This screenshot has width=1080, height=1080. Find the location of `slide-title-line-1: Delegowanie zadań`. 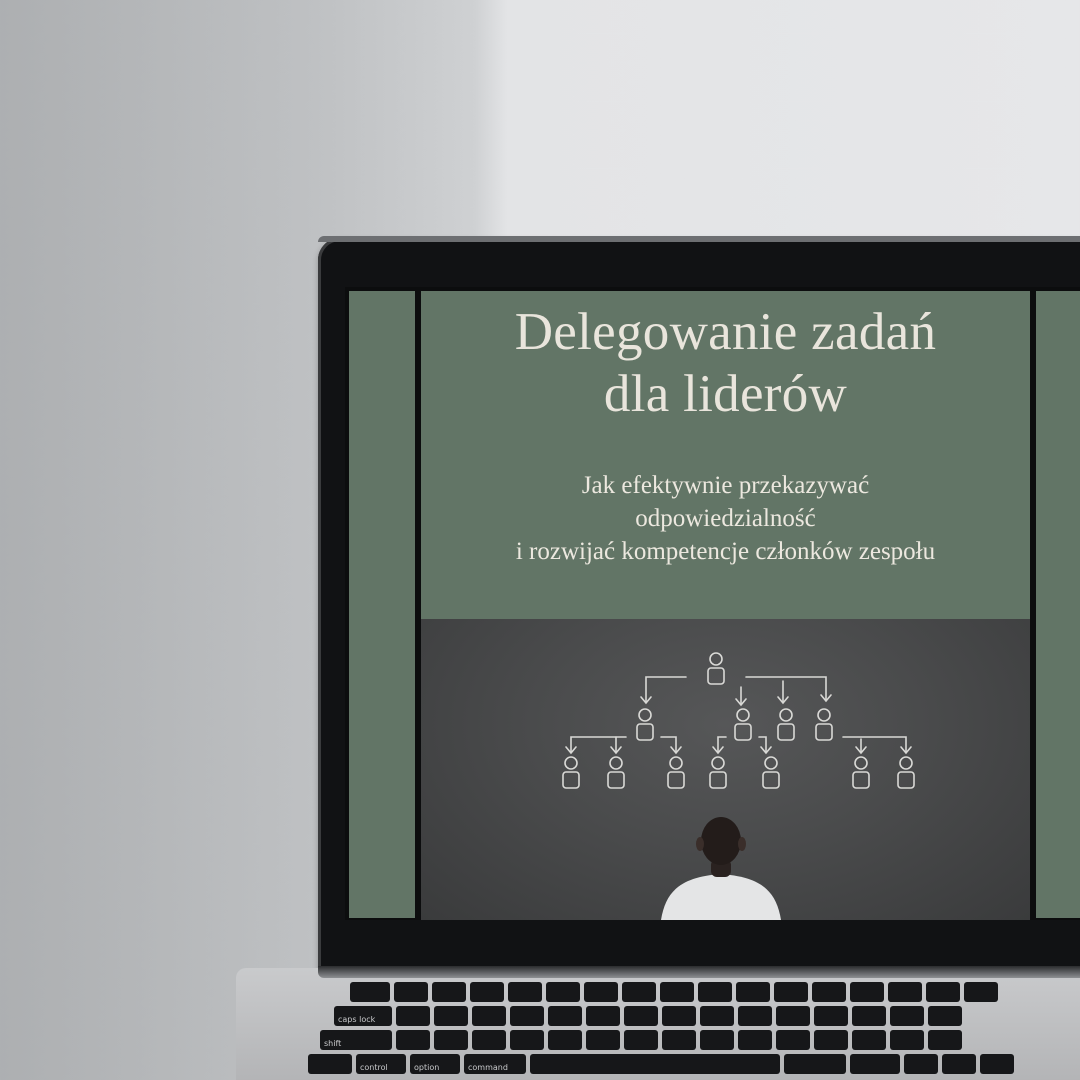

slide-title-line-1: Delegowanie zadań is located at coordinates (725, 332).